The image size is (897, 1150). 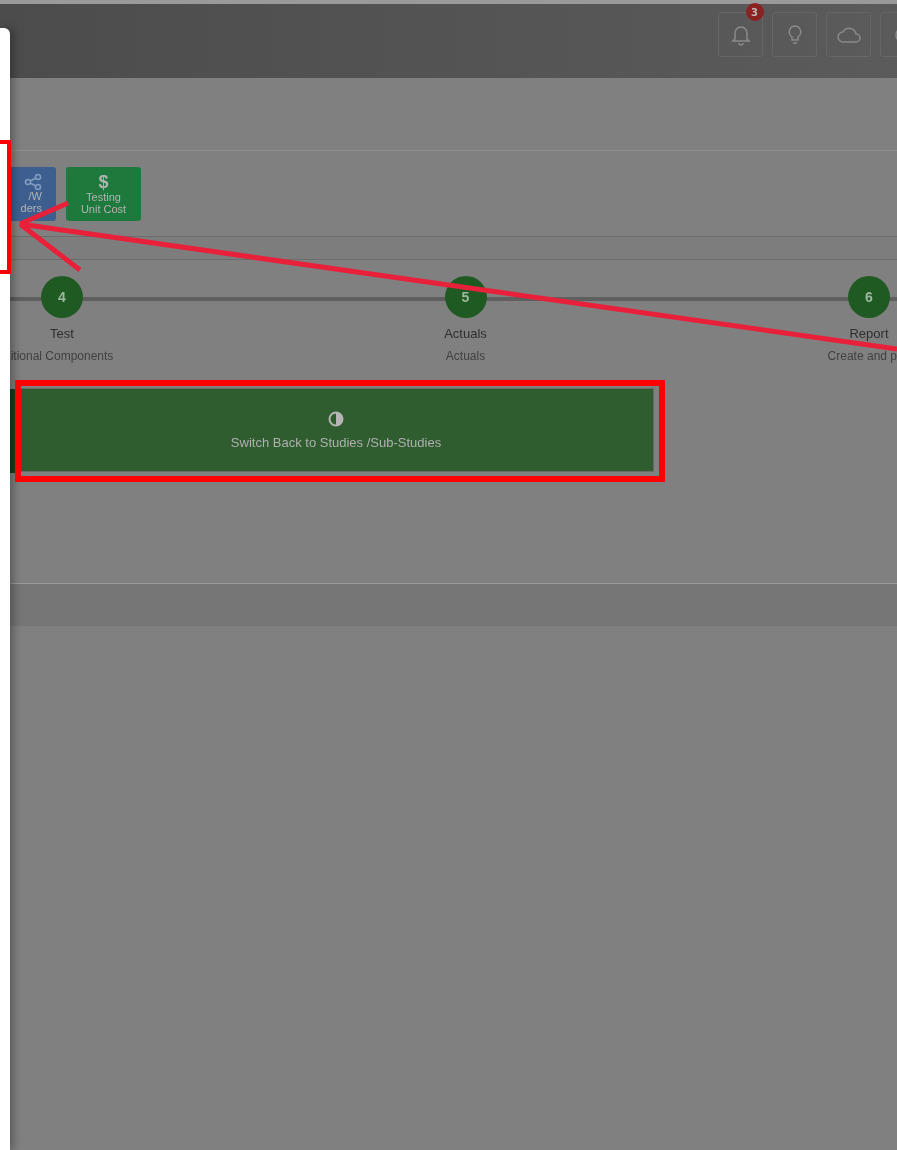 What do you see at coordinates (336, 430) in the screenshot?
I see `switch-back-button: Switch Back to Studies /Sub-Studies` at bounding box center [336, 430].